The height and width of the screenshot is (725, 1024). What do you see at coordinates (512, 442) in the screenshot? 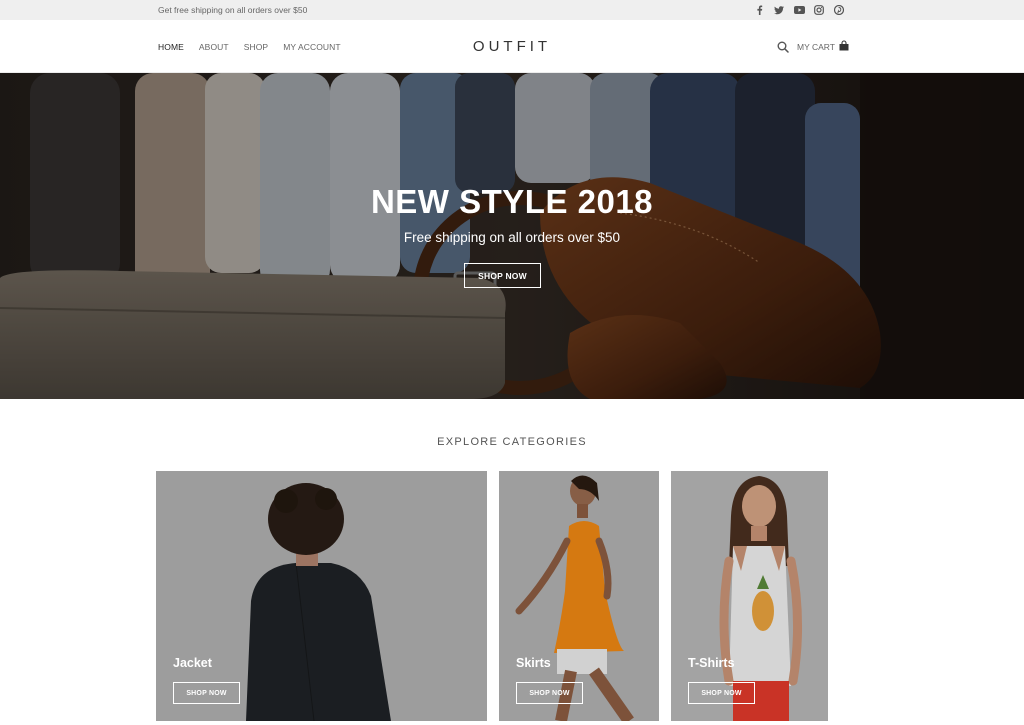
I see `categories-heading: EXPLORE CATEGORIES` at bounding box center [512, 442].